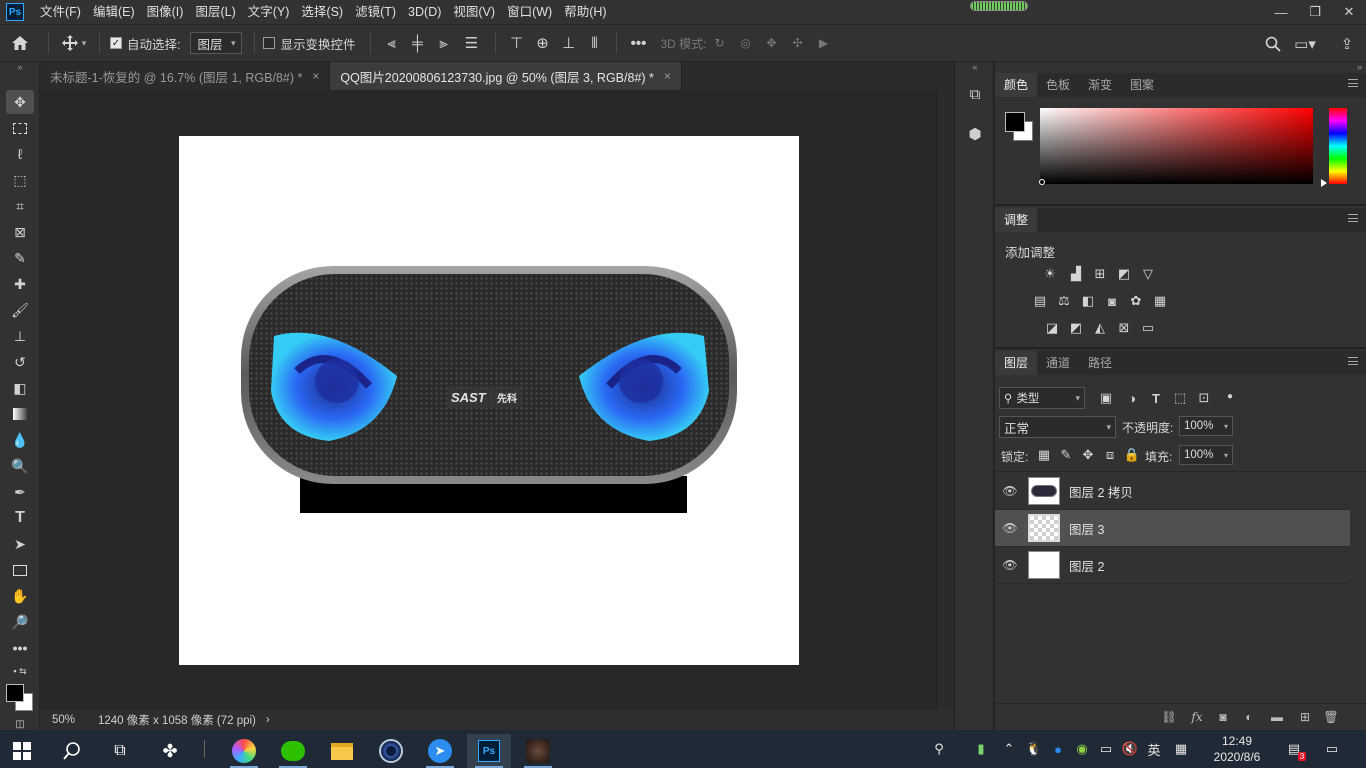  What do you see at coordinates (20, 518) in the screenshot?
I see `type-tool-icon: T` at bounding box center [20, 518].